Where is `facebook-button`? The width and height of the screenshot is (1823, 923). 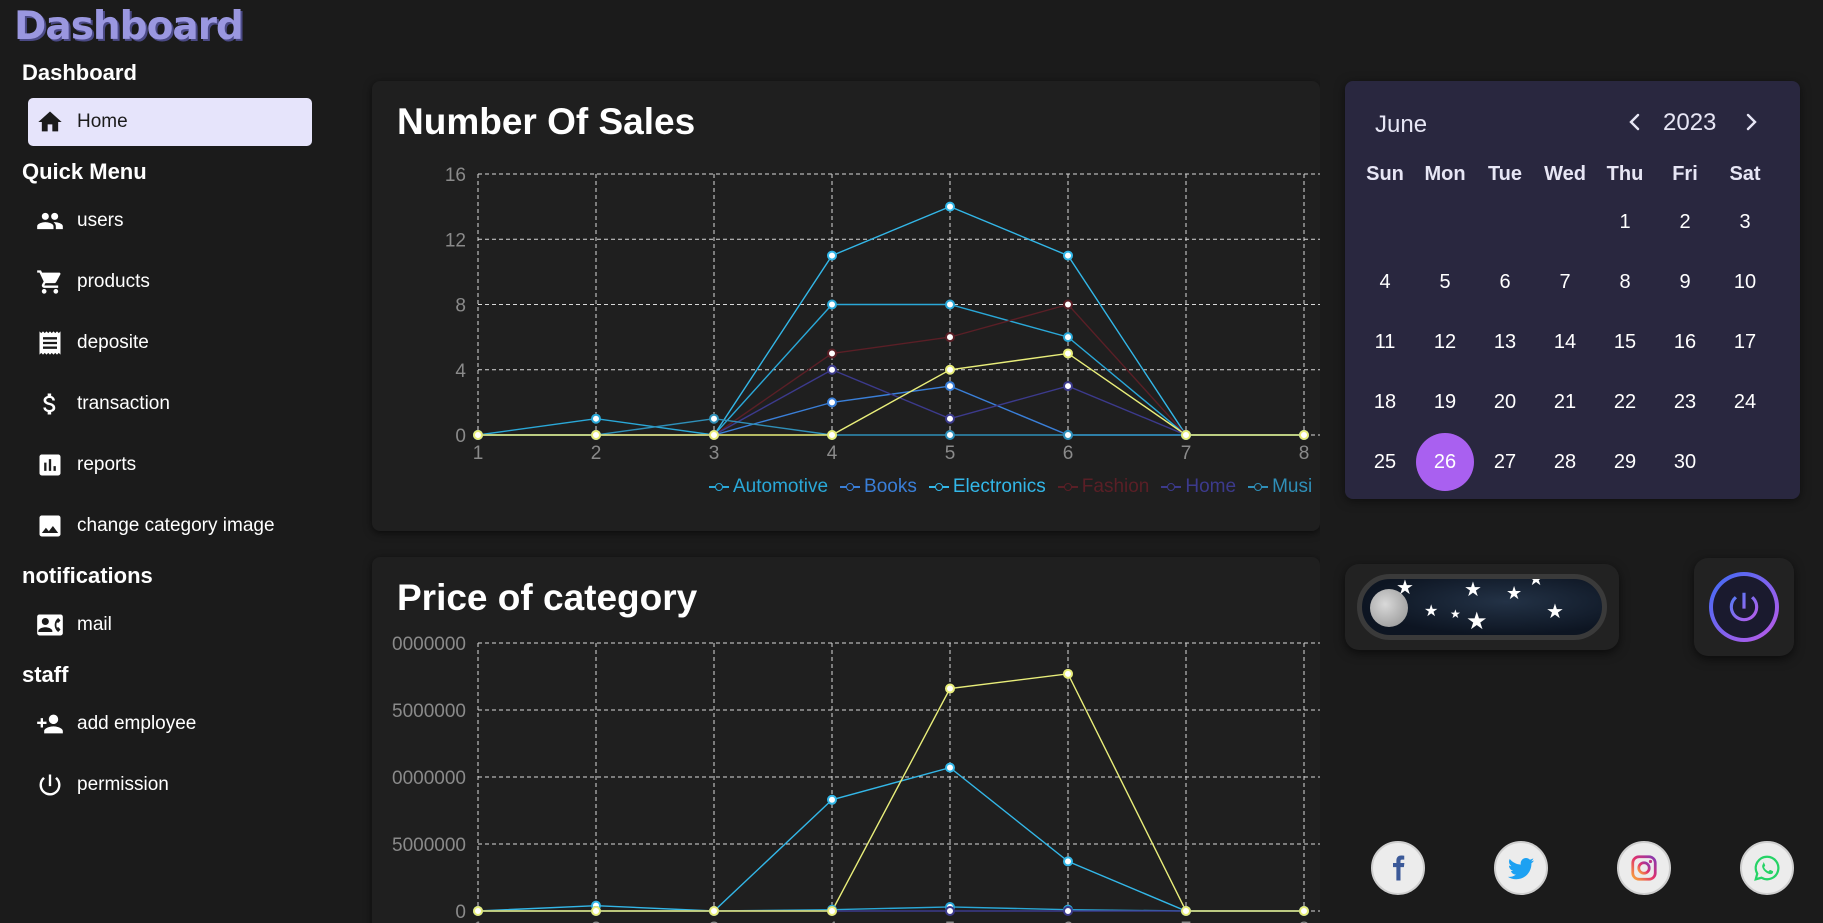 facebook-button is located at coordinates (1398, 868).